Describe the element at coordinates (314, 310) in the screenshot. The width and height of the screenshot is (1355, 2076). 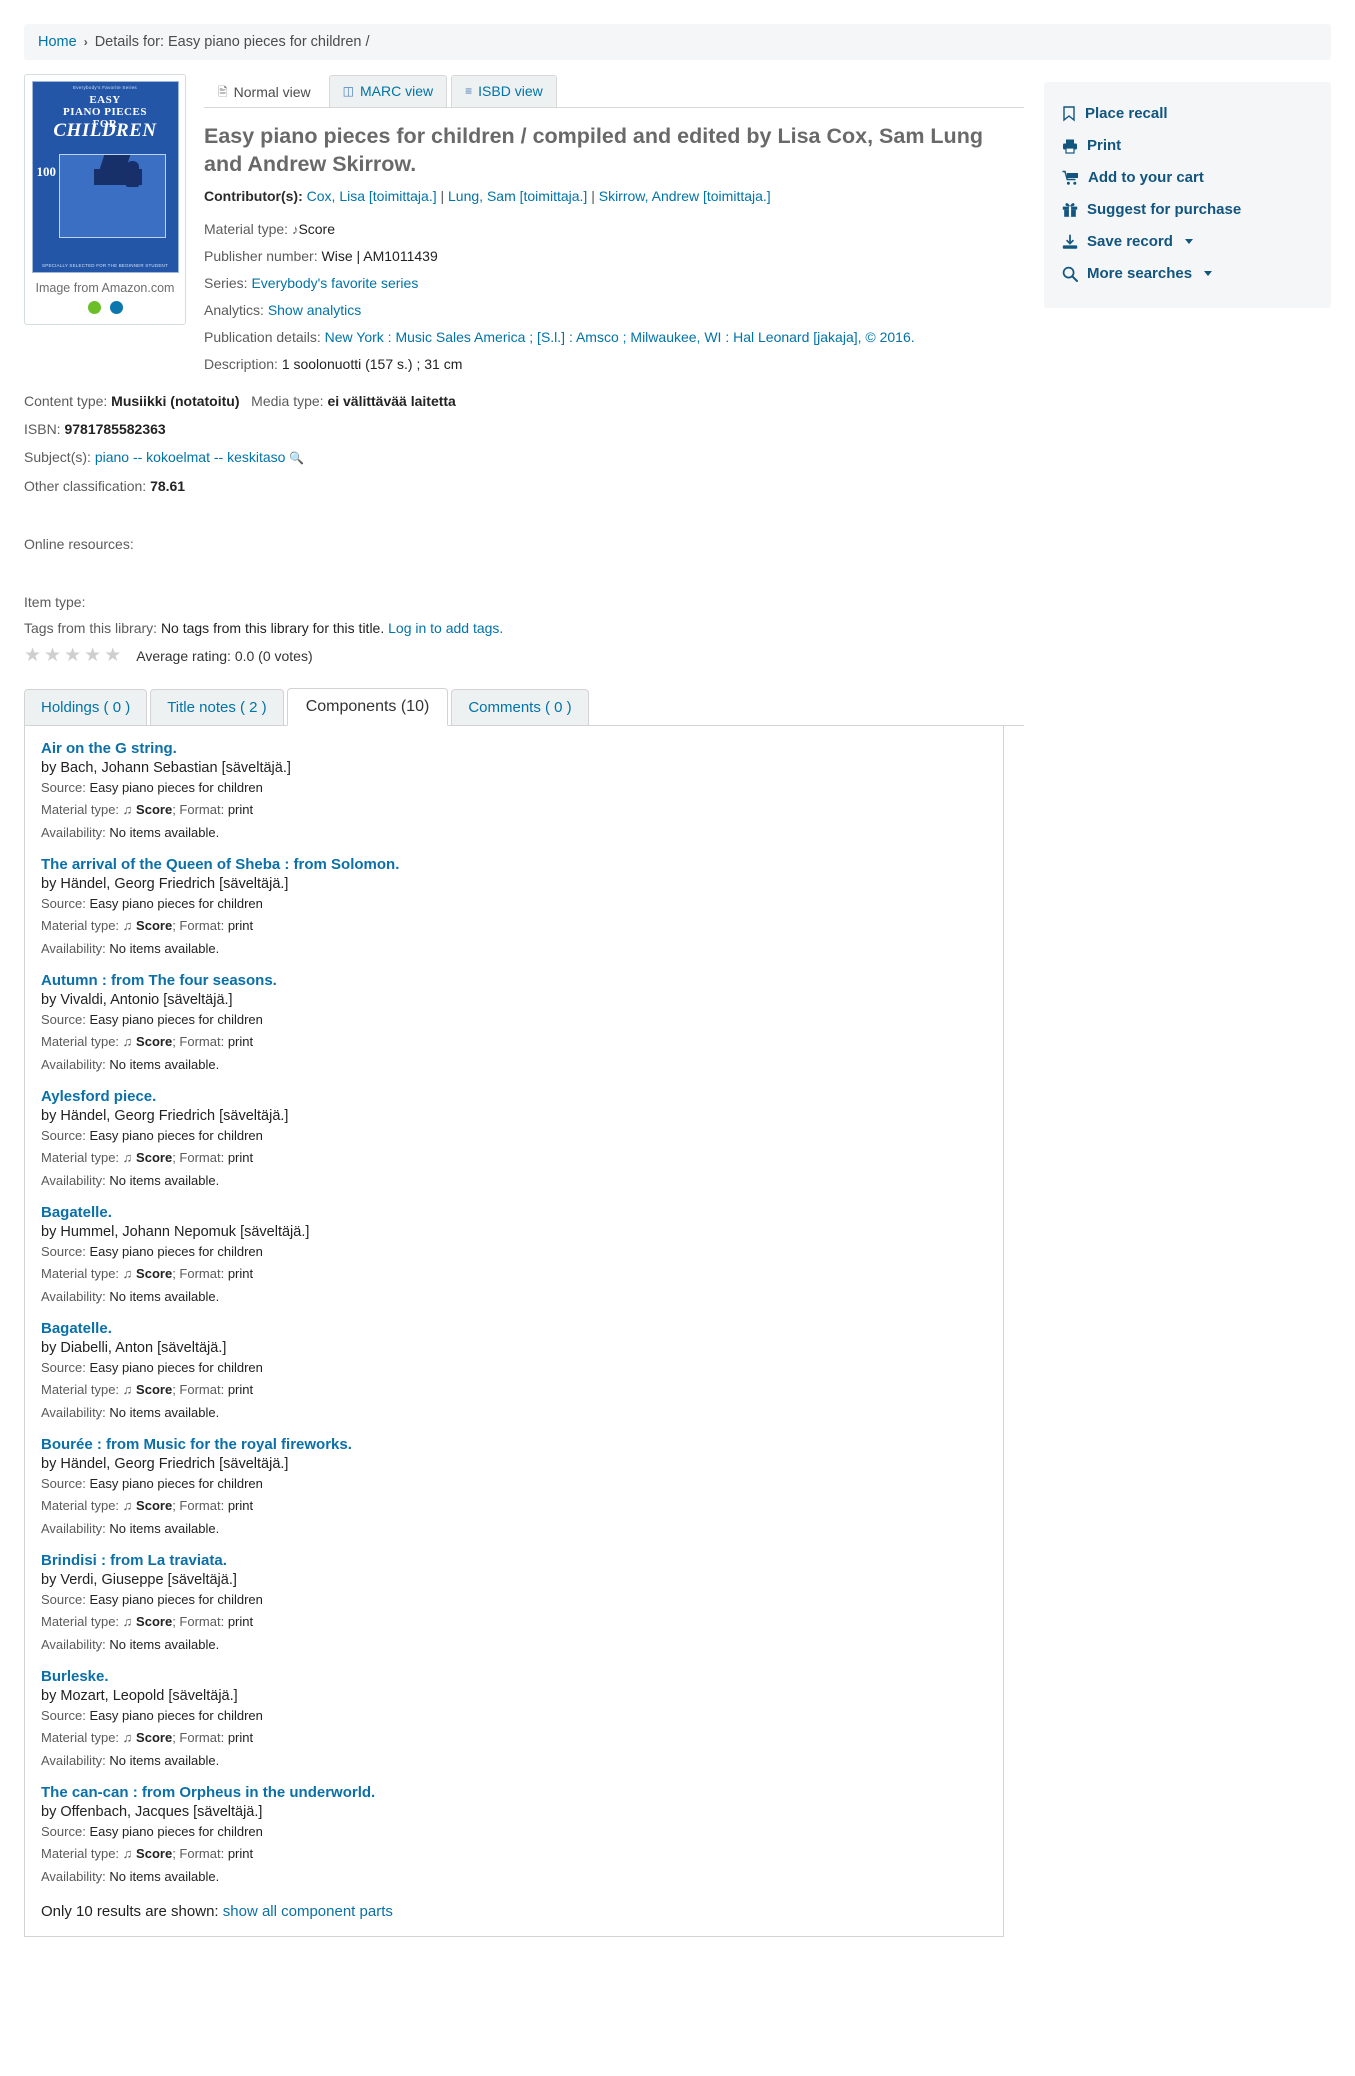
I see `show-analytics-link: Show analytics` at that location.